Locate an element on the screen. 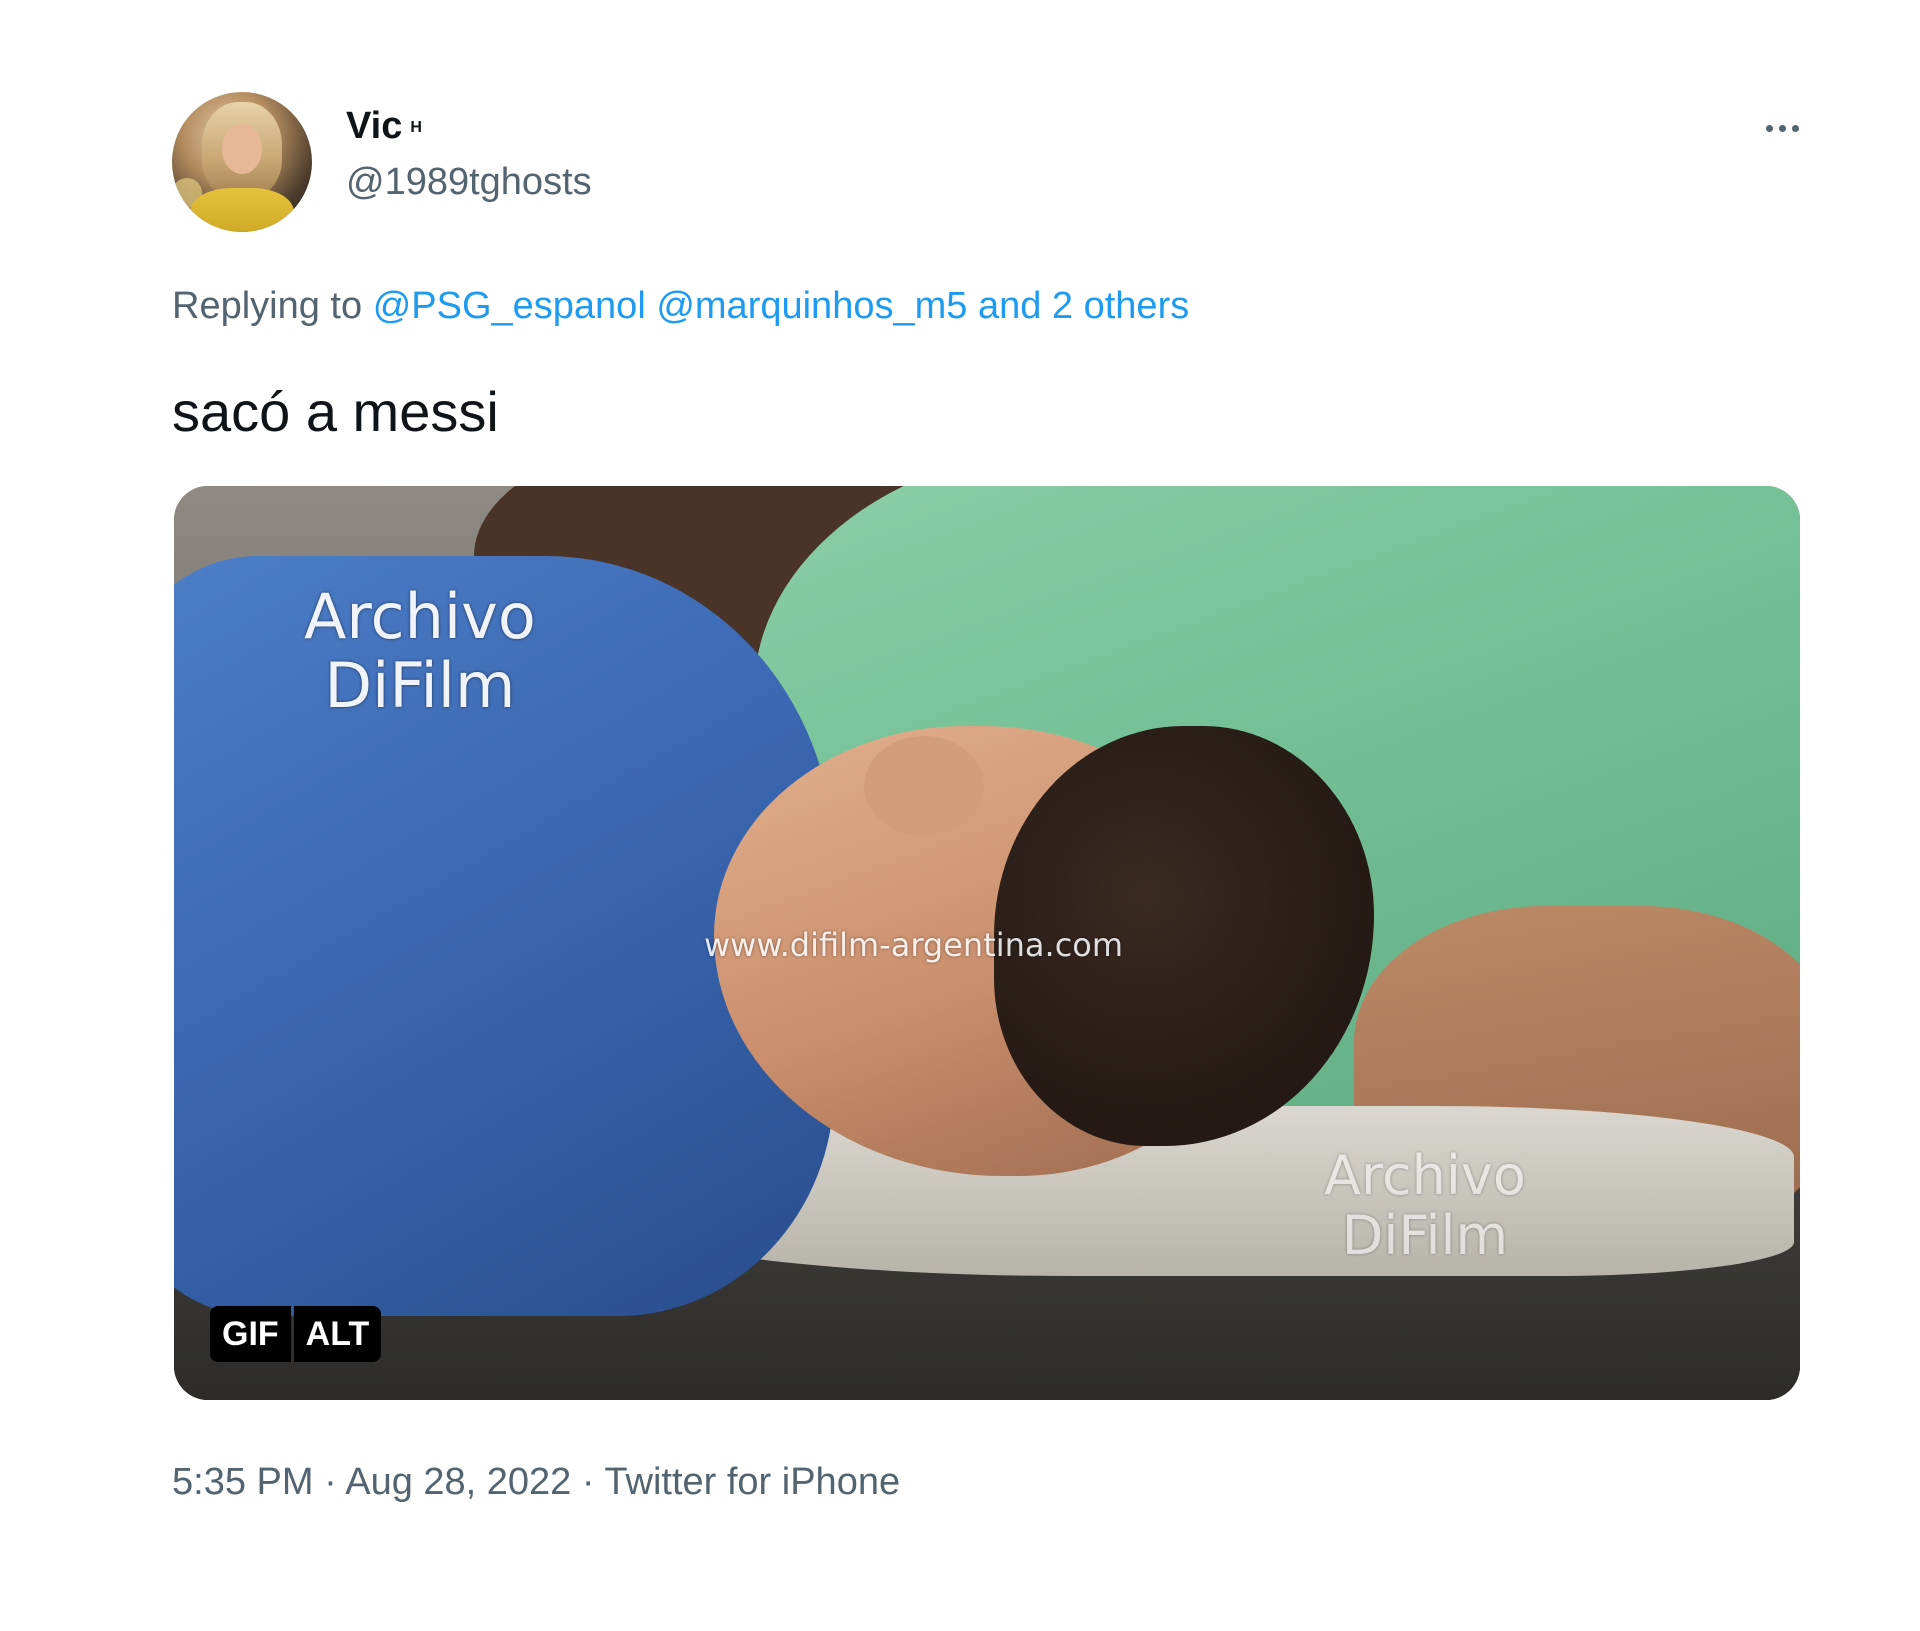 The width and height of the screenshot is (1920, 1631). mention-link-psg-espanol: @PSG_espanol is located at coordinates (509, 306).